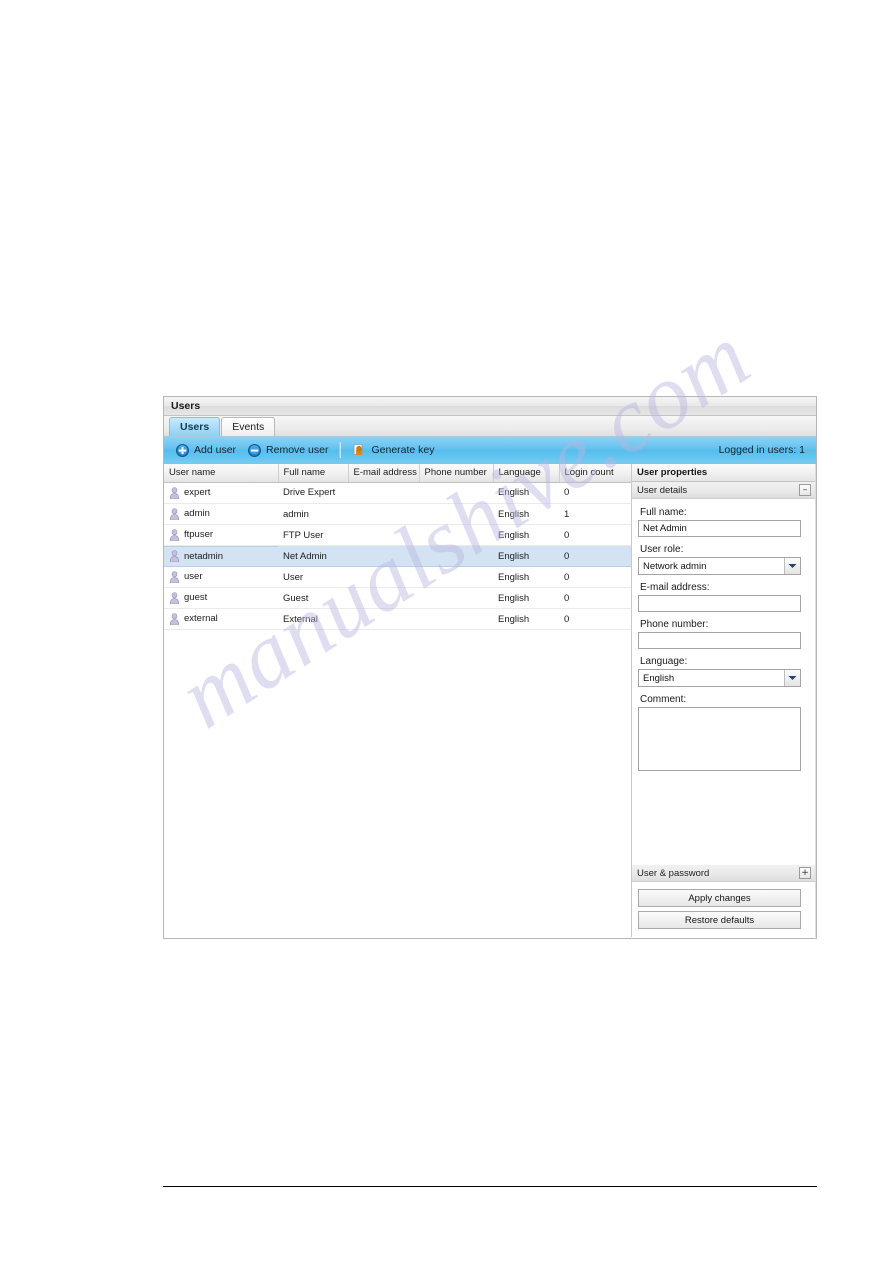 The width and height of the screenshot is (893, 1263). Describe the element at coordinates (313, 556) in the screenshot. I see `cell-full-name: Net Admin` at that location.